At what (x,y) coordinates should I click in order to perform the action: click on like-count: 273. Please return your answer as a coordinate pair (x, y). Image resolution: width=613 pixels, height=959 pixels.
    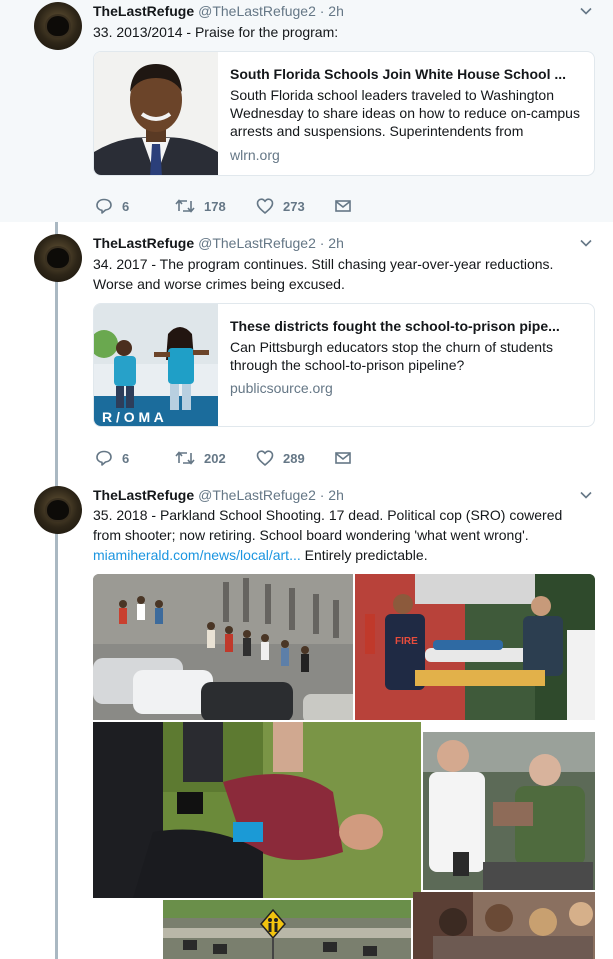
    Looking at the image, I should click on (294, 206).